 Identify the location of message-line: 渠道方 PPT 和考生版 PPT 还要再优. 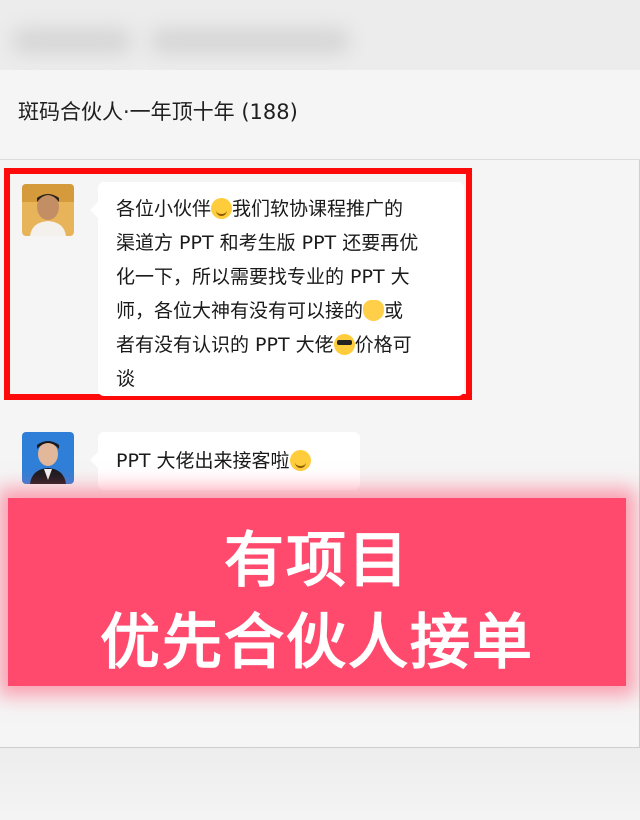
(284, 243).